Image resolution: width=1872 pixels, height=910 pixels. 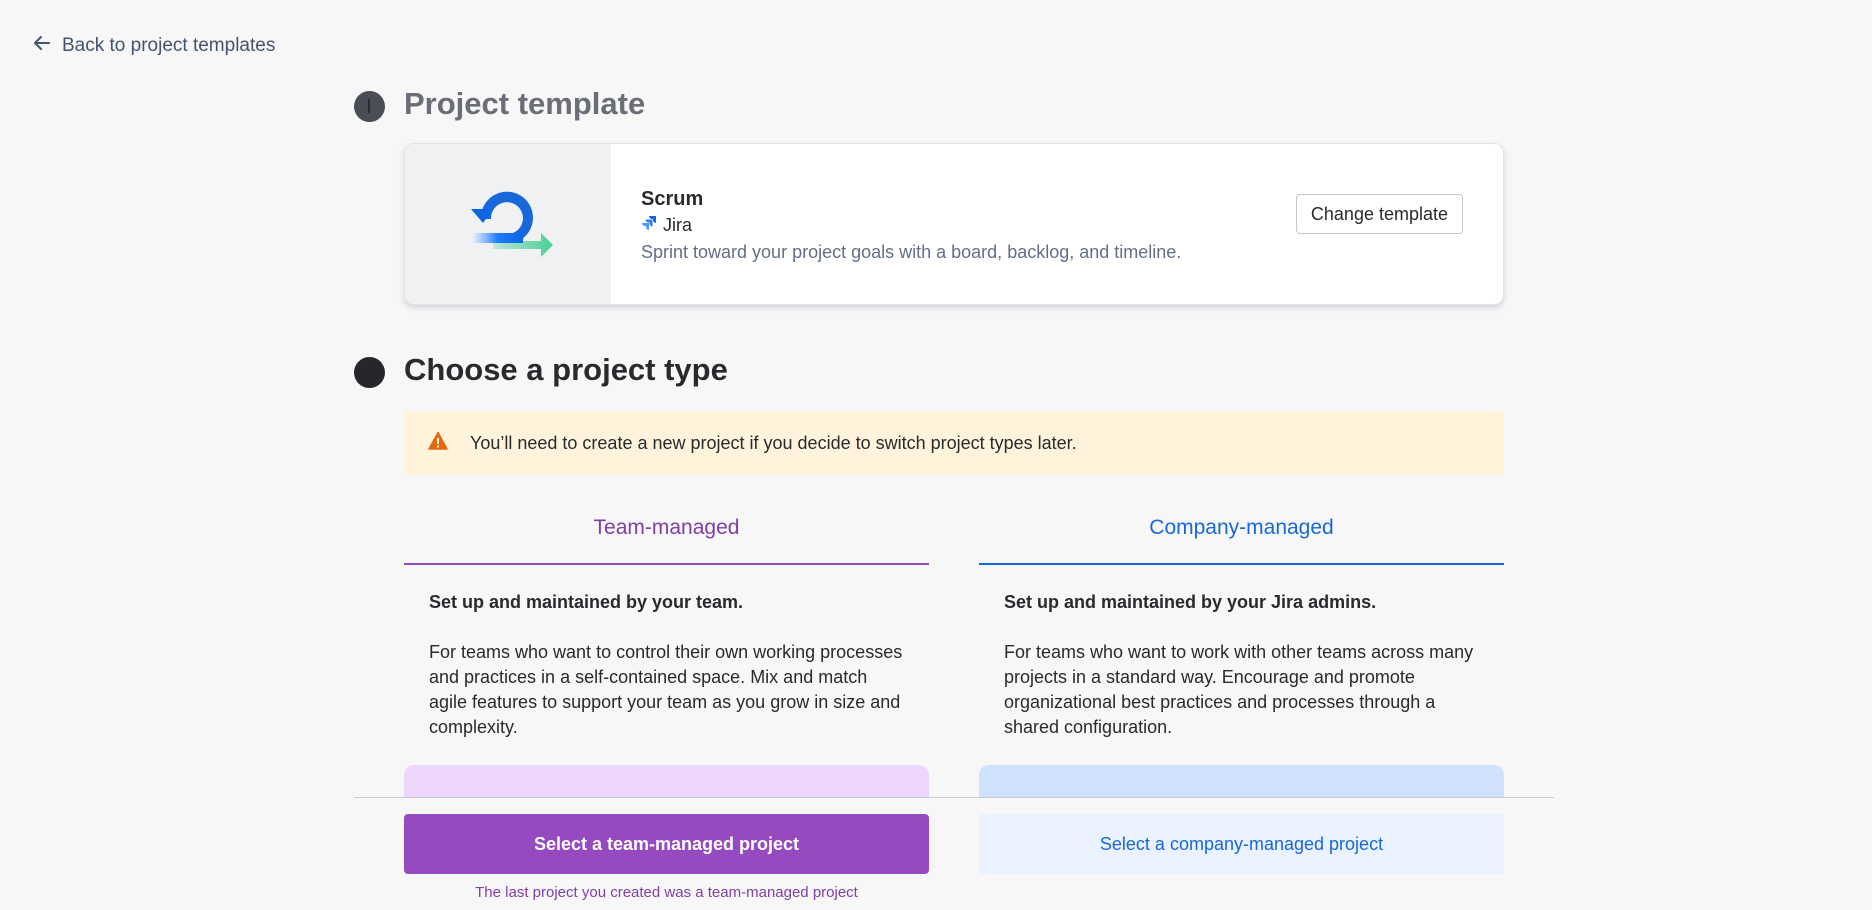 I want to click on select-team-managed-button: Select a team-managed project, so click(x=666, y=844).